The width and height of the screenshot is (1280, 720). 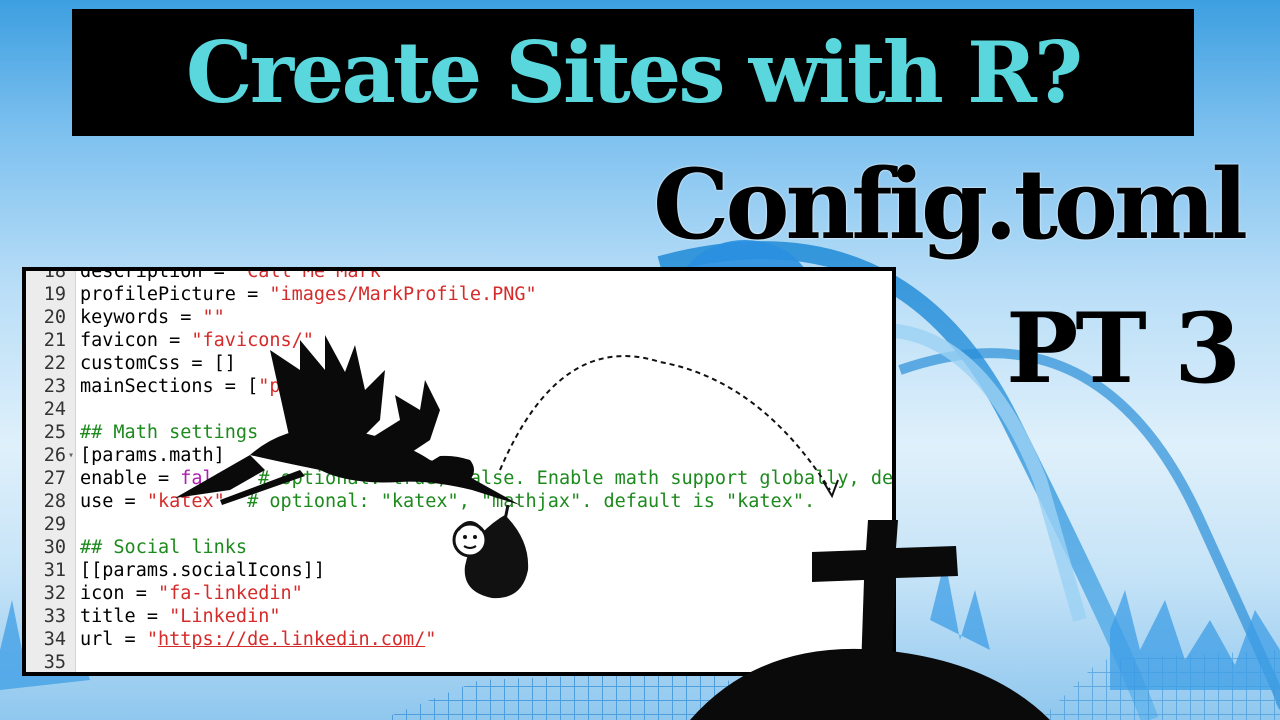 What do you see at coordinates (459, 547) in the screenshot?
I see `code-line: 30 ## Social links` at bounding box center [459, 547].